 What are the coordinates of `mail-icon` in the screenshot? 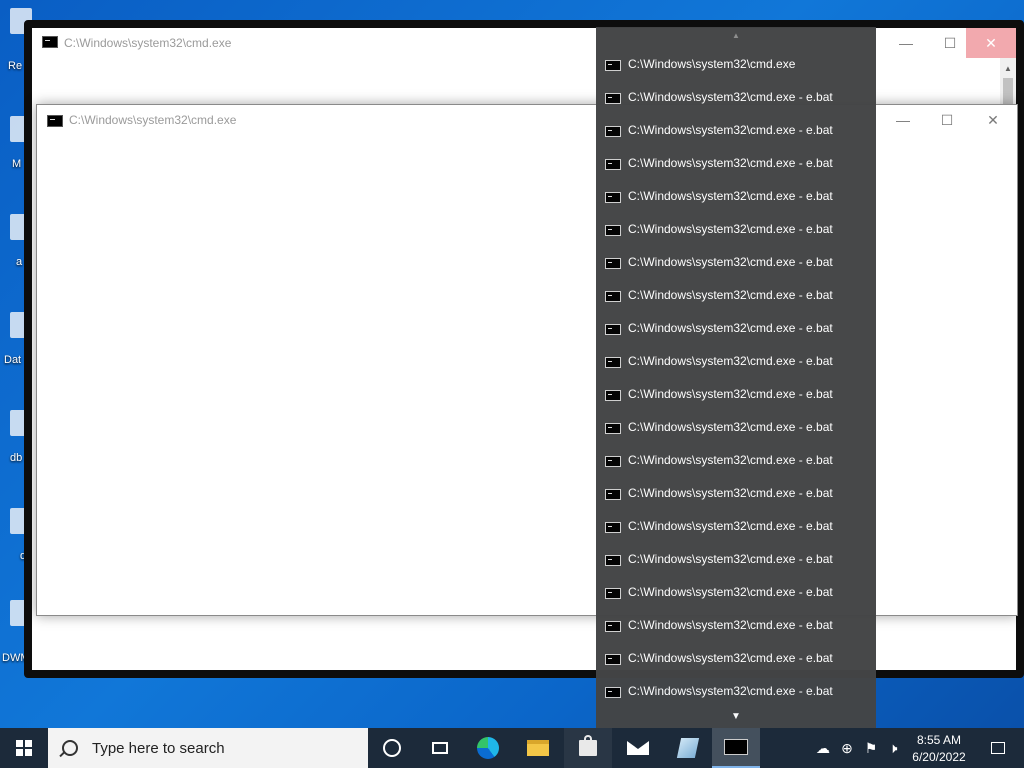 It's located at (638, 748).